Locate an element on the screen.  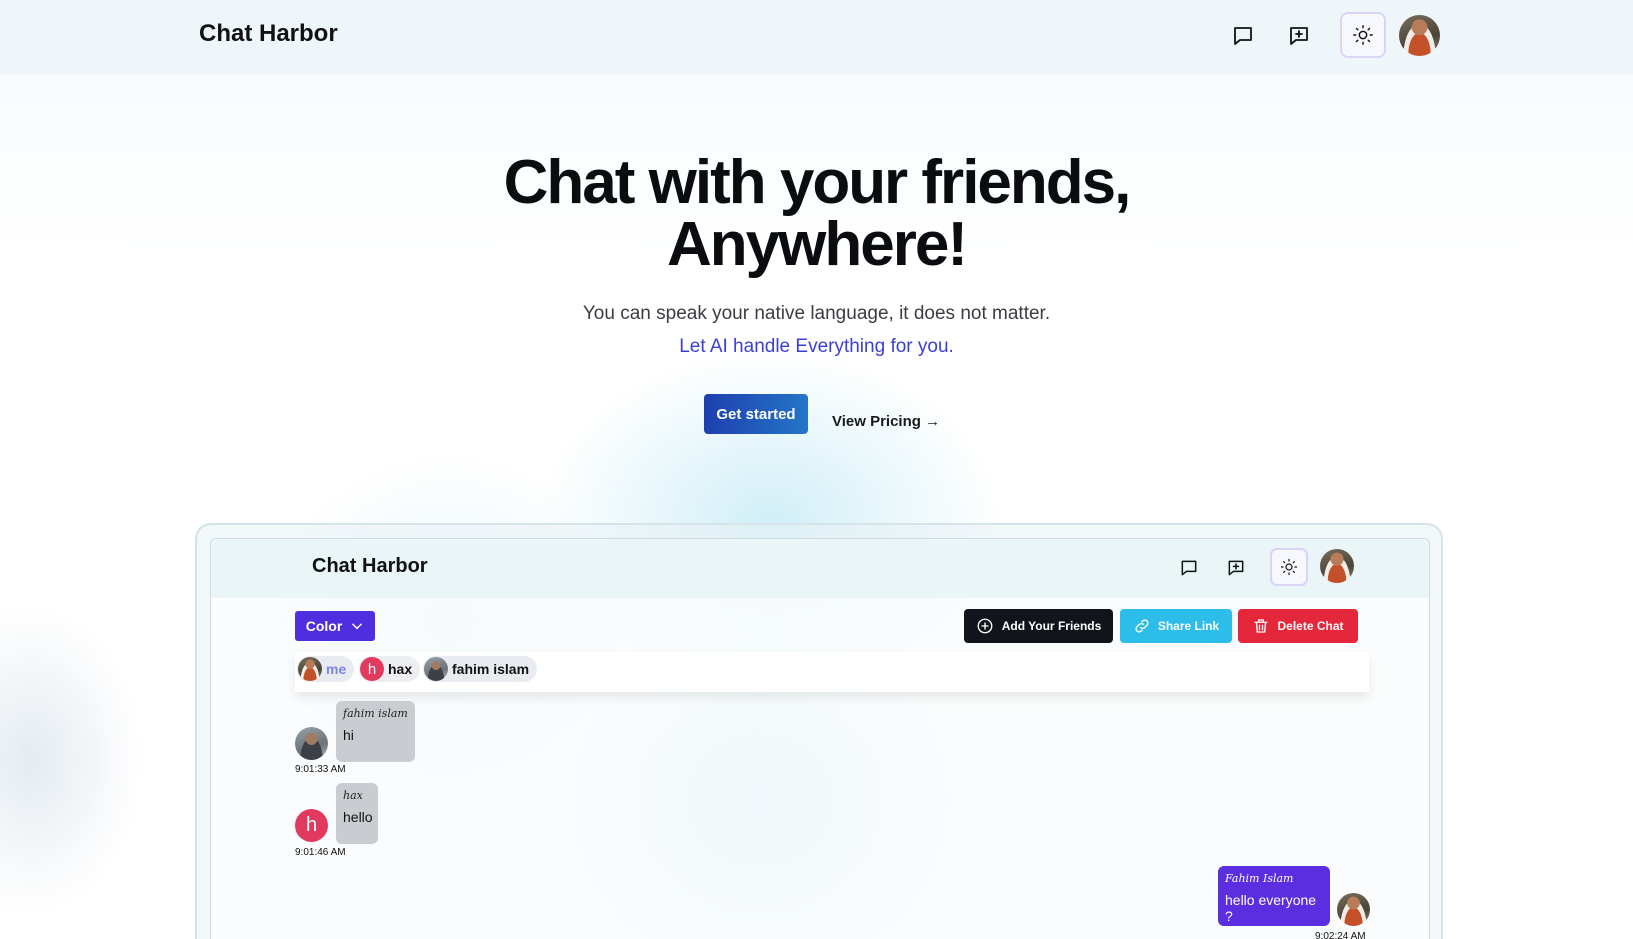
preview-user-avatar is located at coordinates (1337, 566).